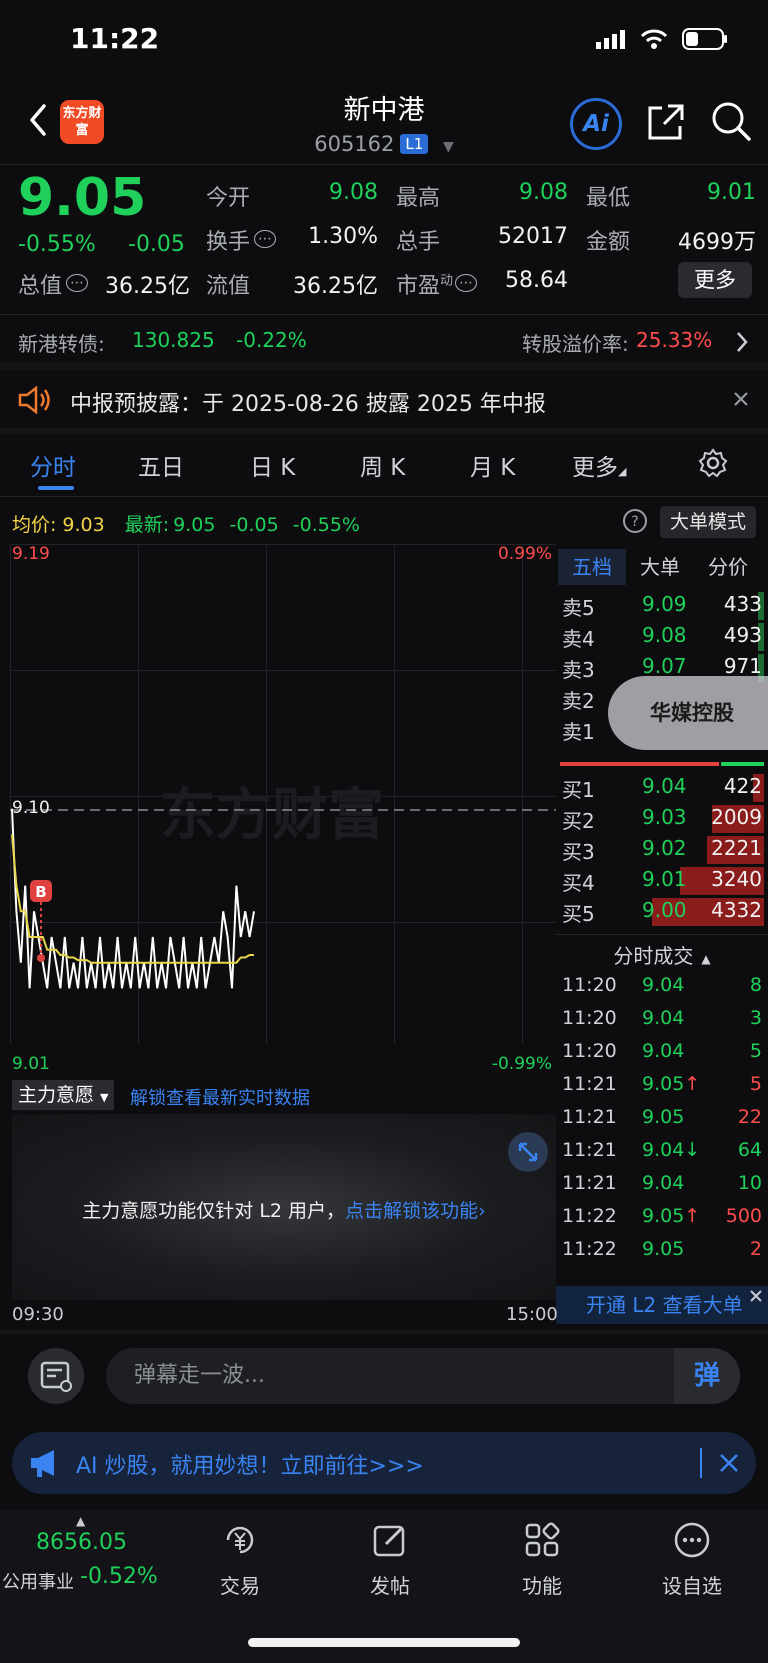  What do you see at coordinates (82, 198) in the screenshot?
I see `current-price: 9.05` at bounding box center [82, 198].